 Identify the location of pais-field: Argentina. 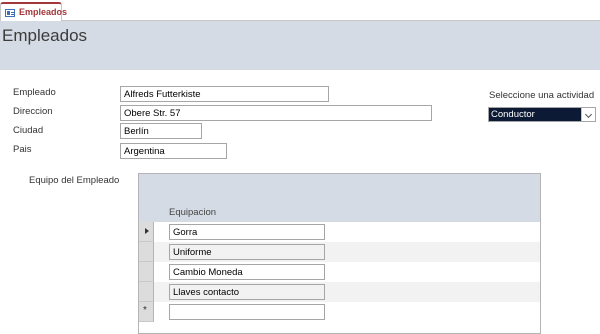
(173, 151).